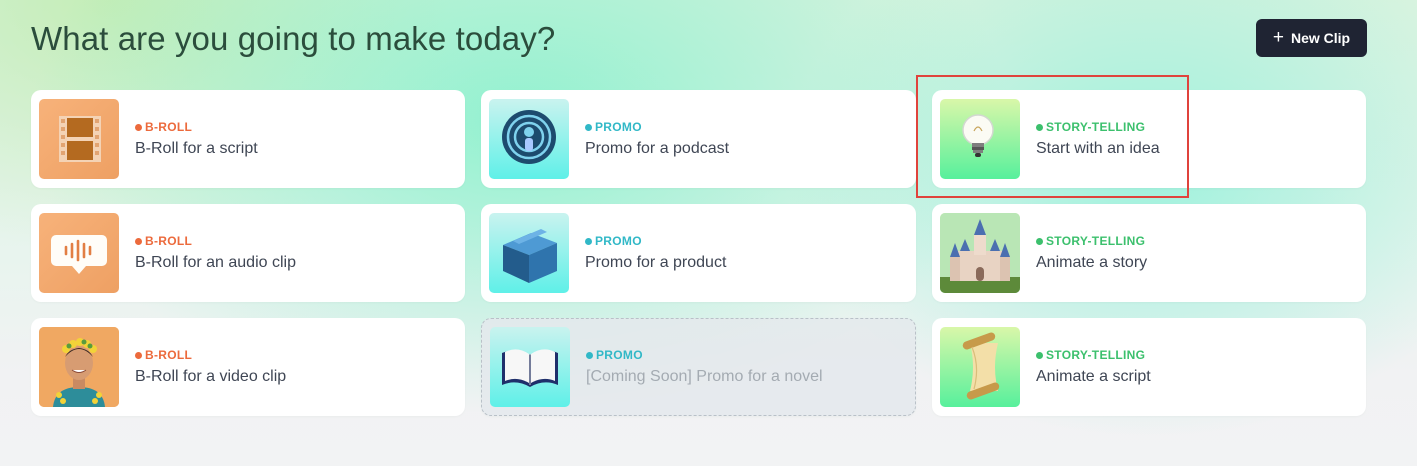  Describe the element at coordinates (1093, 376) in the screenshot. I see `card-title: Animate a script` at that location.